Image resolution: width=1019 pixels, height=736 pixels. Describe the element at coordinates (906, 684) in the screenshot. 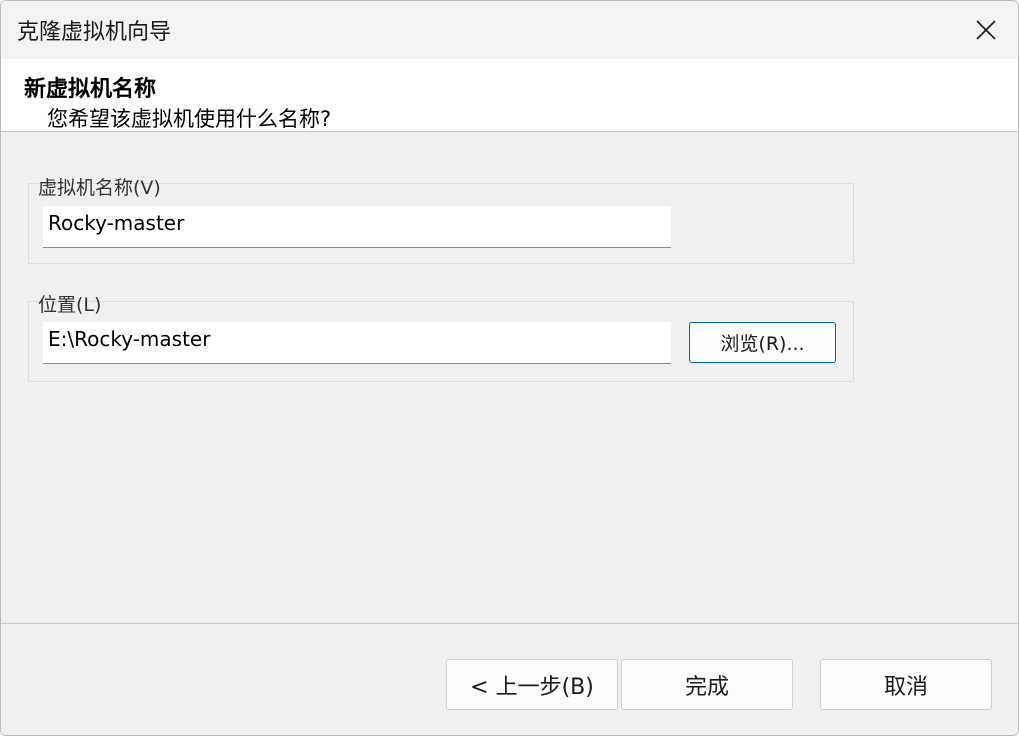

I see `cancel-button: 取消` at that location.